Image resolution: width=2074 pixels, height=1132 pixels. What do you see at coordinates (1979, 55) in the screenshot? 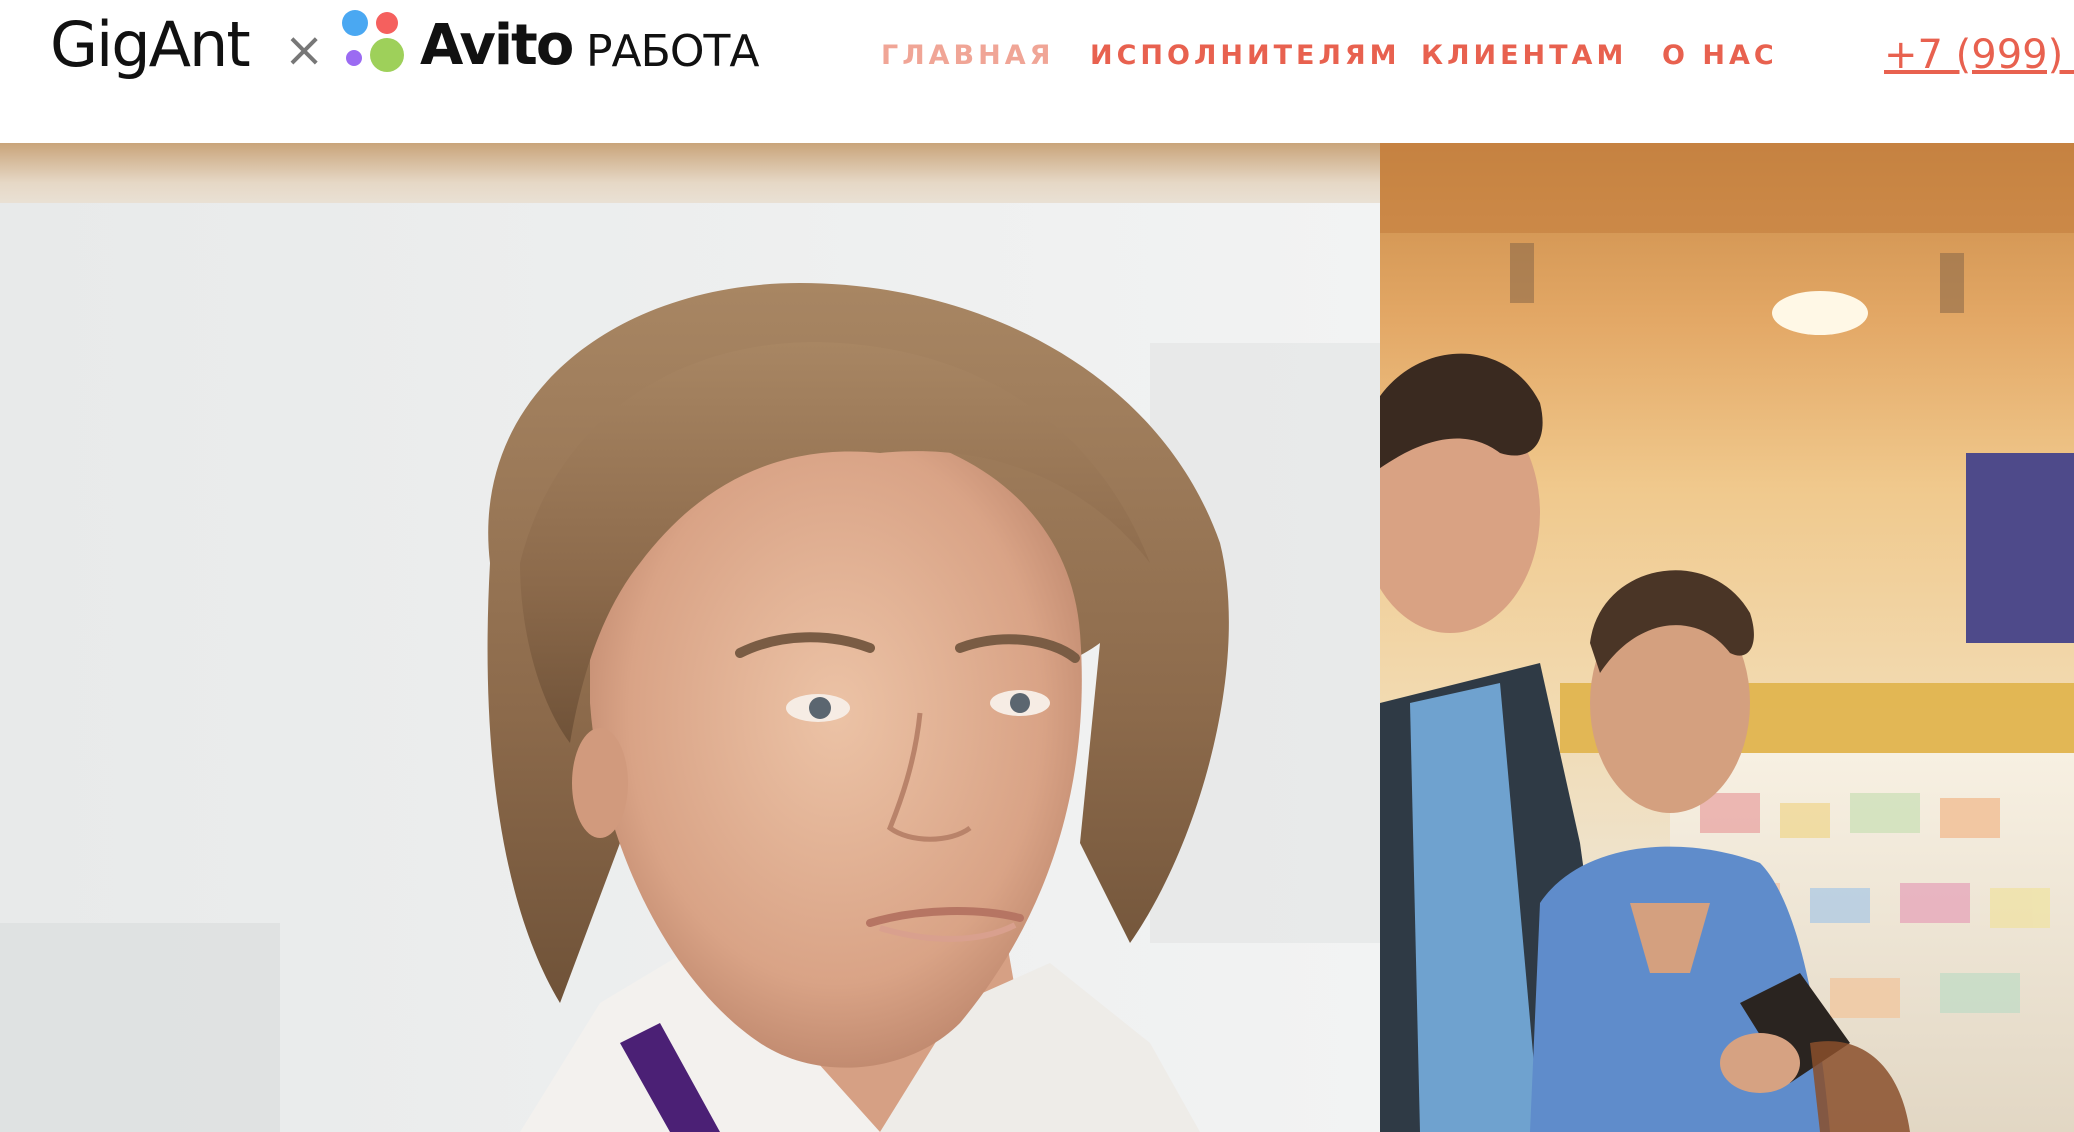
I see `phone-link: +7 (999) 3` at bounding box center [1979, 55].